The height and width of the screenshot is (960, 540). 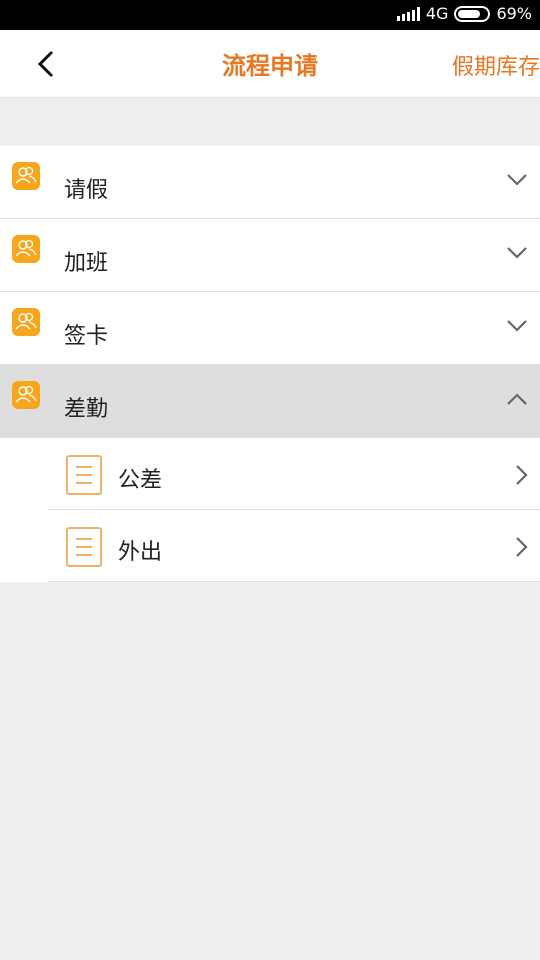 I want to click on subitem-going-out: 外出, so click(x=270, y=546).